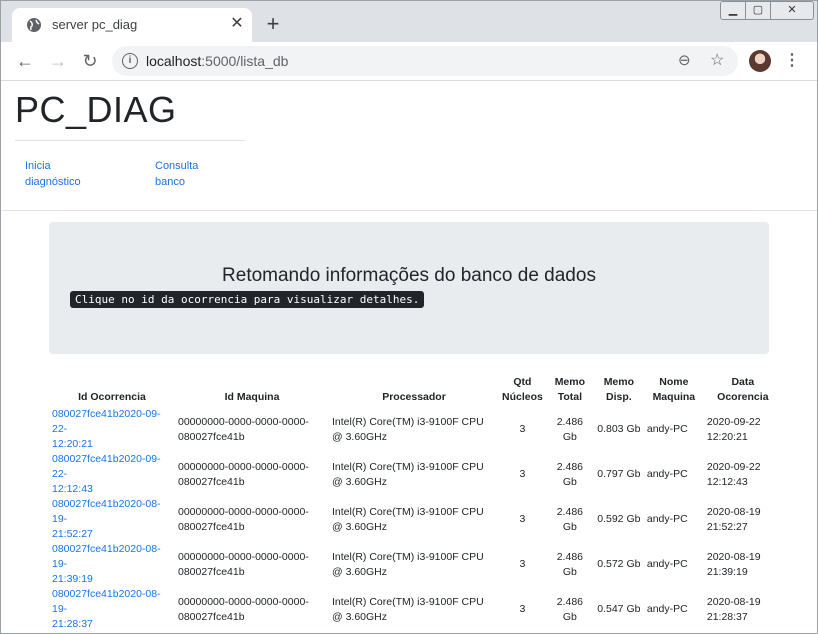 This screenshot has height=634, width=818. What do you see at coordinates (409, 210) in the screenshot?
I see `divider` at bounding box center [409, 210].